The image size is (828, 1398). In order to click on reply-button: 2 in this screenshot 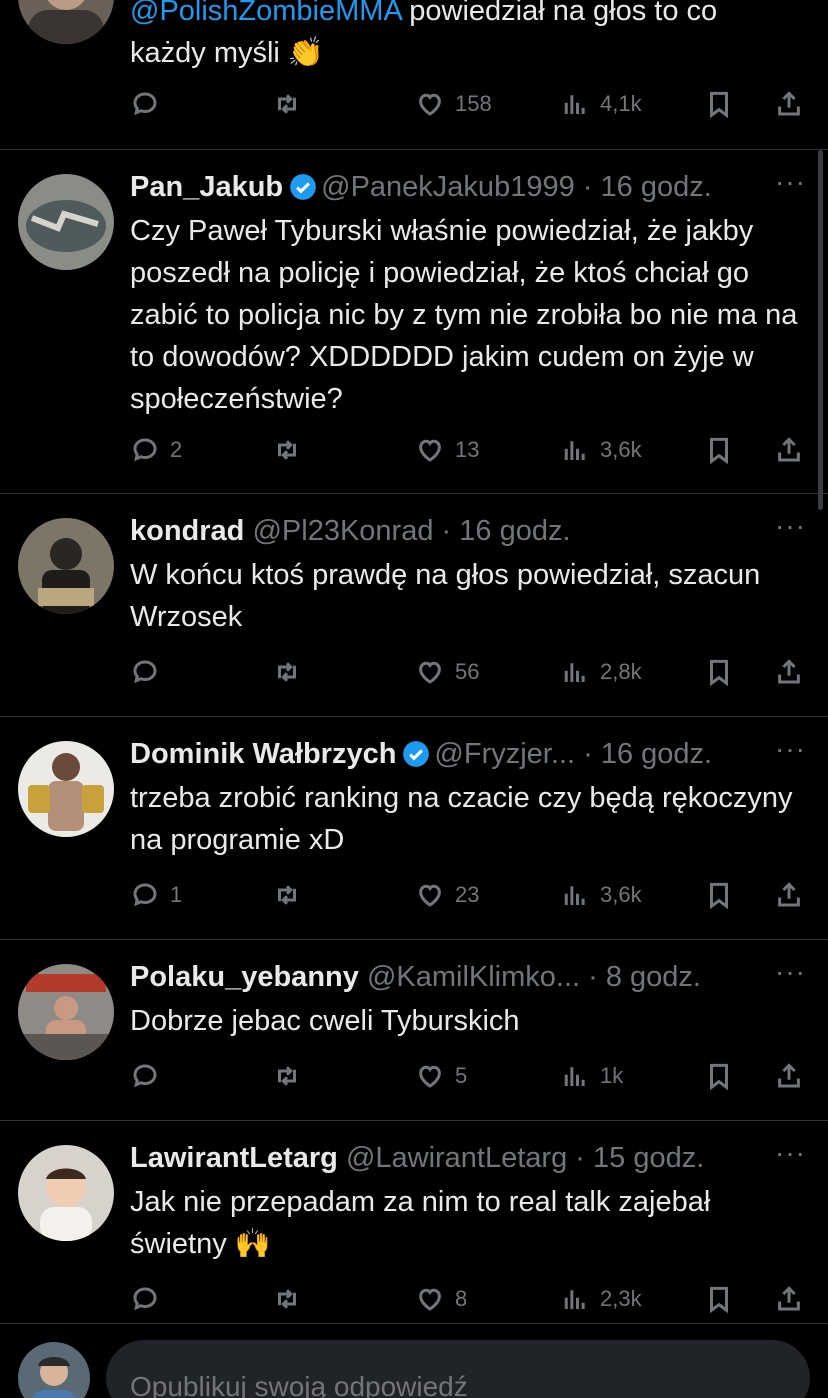, I will do `click(156, 450)`.